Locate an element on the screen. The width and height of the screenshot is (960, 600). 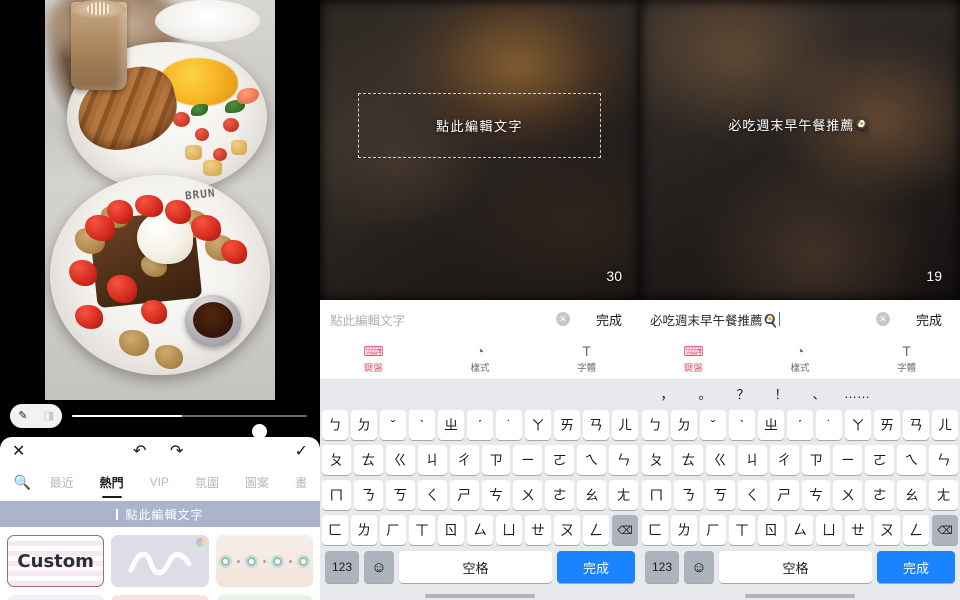
key-ㄎ: ㄎ is located at coordinates (400, 495).